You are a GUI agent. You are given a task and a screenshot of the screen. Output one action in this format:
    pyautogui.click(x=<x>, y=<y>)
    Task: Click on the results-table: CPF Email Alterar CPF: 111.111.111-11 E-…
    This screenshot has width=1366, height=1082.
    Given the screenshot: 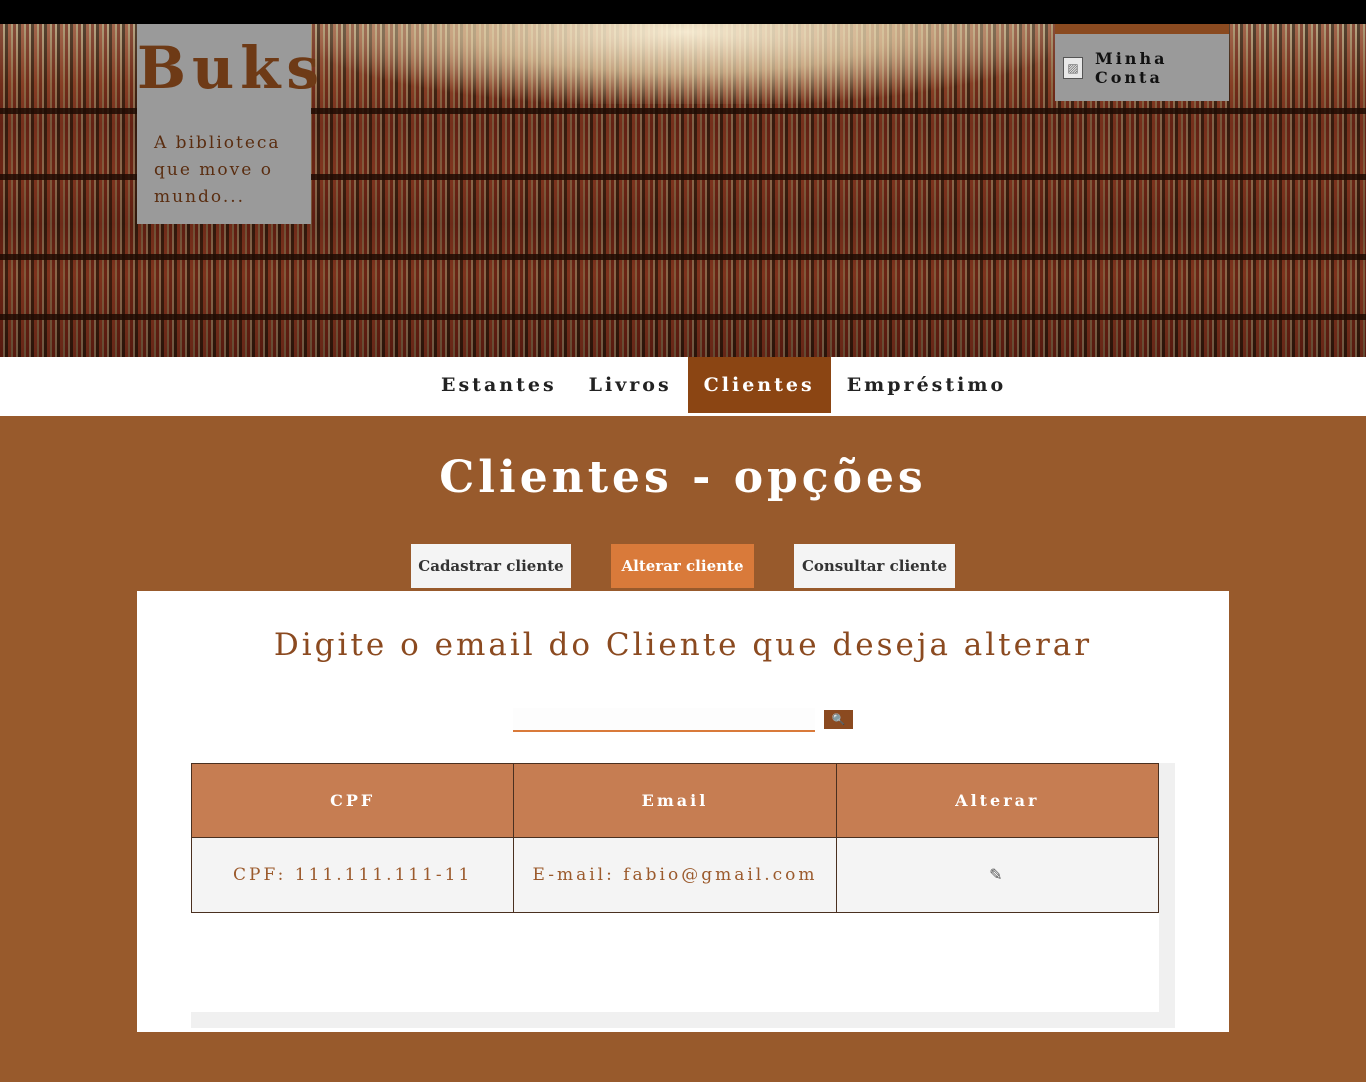 What is the action you would take?
    pyautogui.click(x=675, y=838)
    